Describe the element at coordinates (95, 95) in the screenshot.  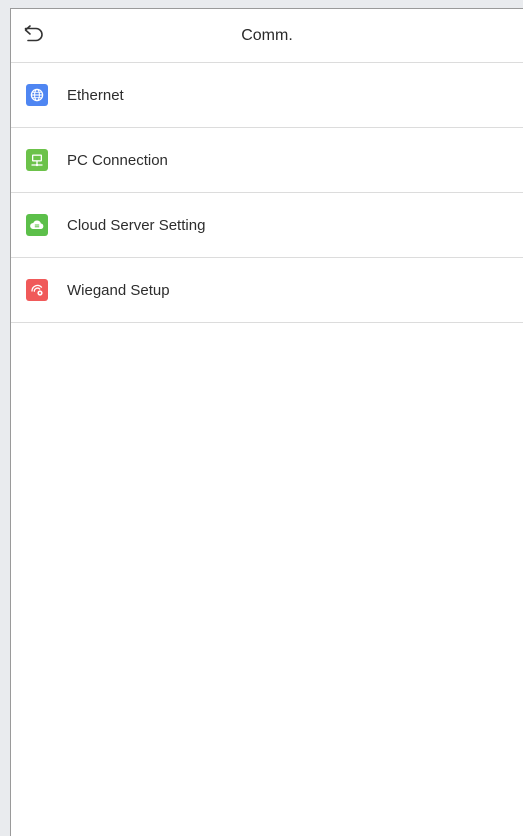
I see `menu-item-label: Ethernet` at that location.